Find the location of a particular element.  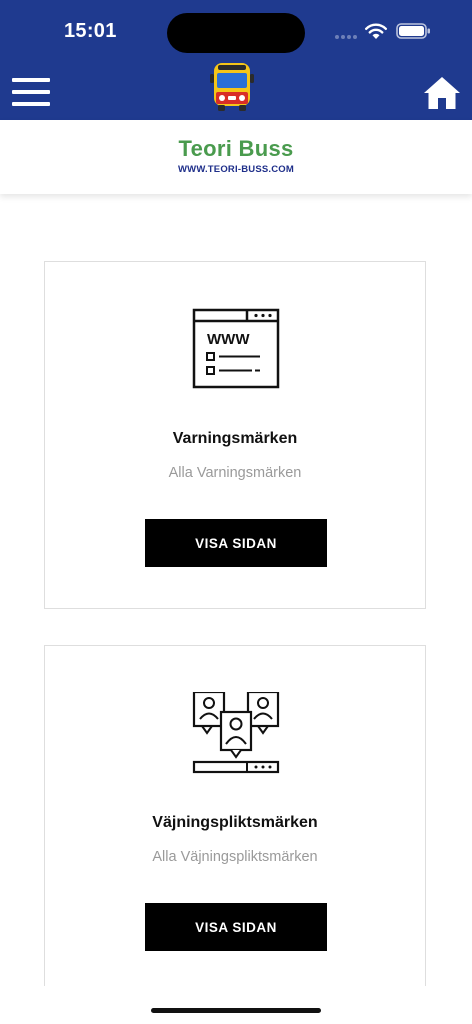

brand-title: Teori Buss is located at coordinates (236, 148).